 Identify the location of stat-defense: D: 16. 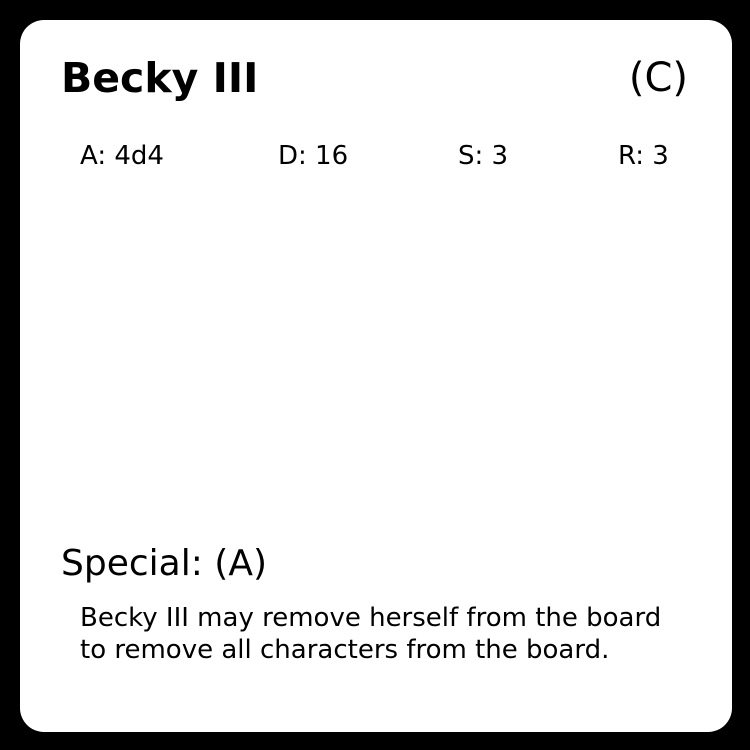
(313, 156).